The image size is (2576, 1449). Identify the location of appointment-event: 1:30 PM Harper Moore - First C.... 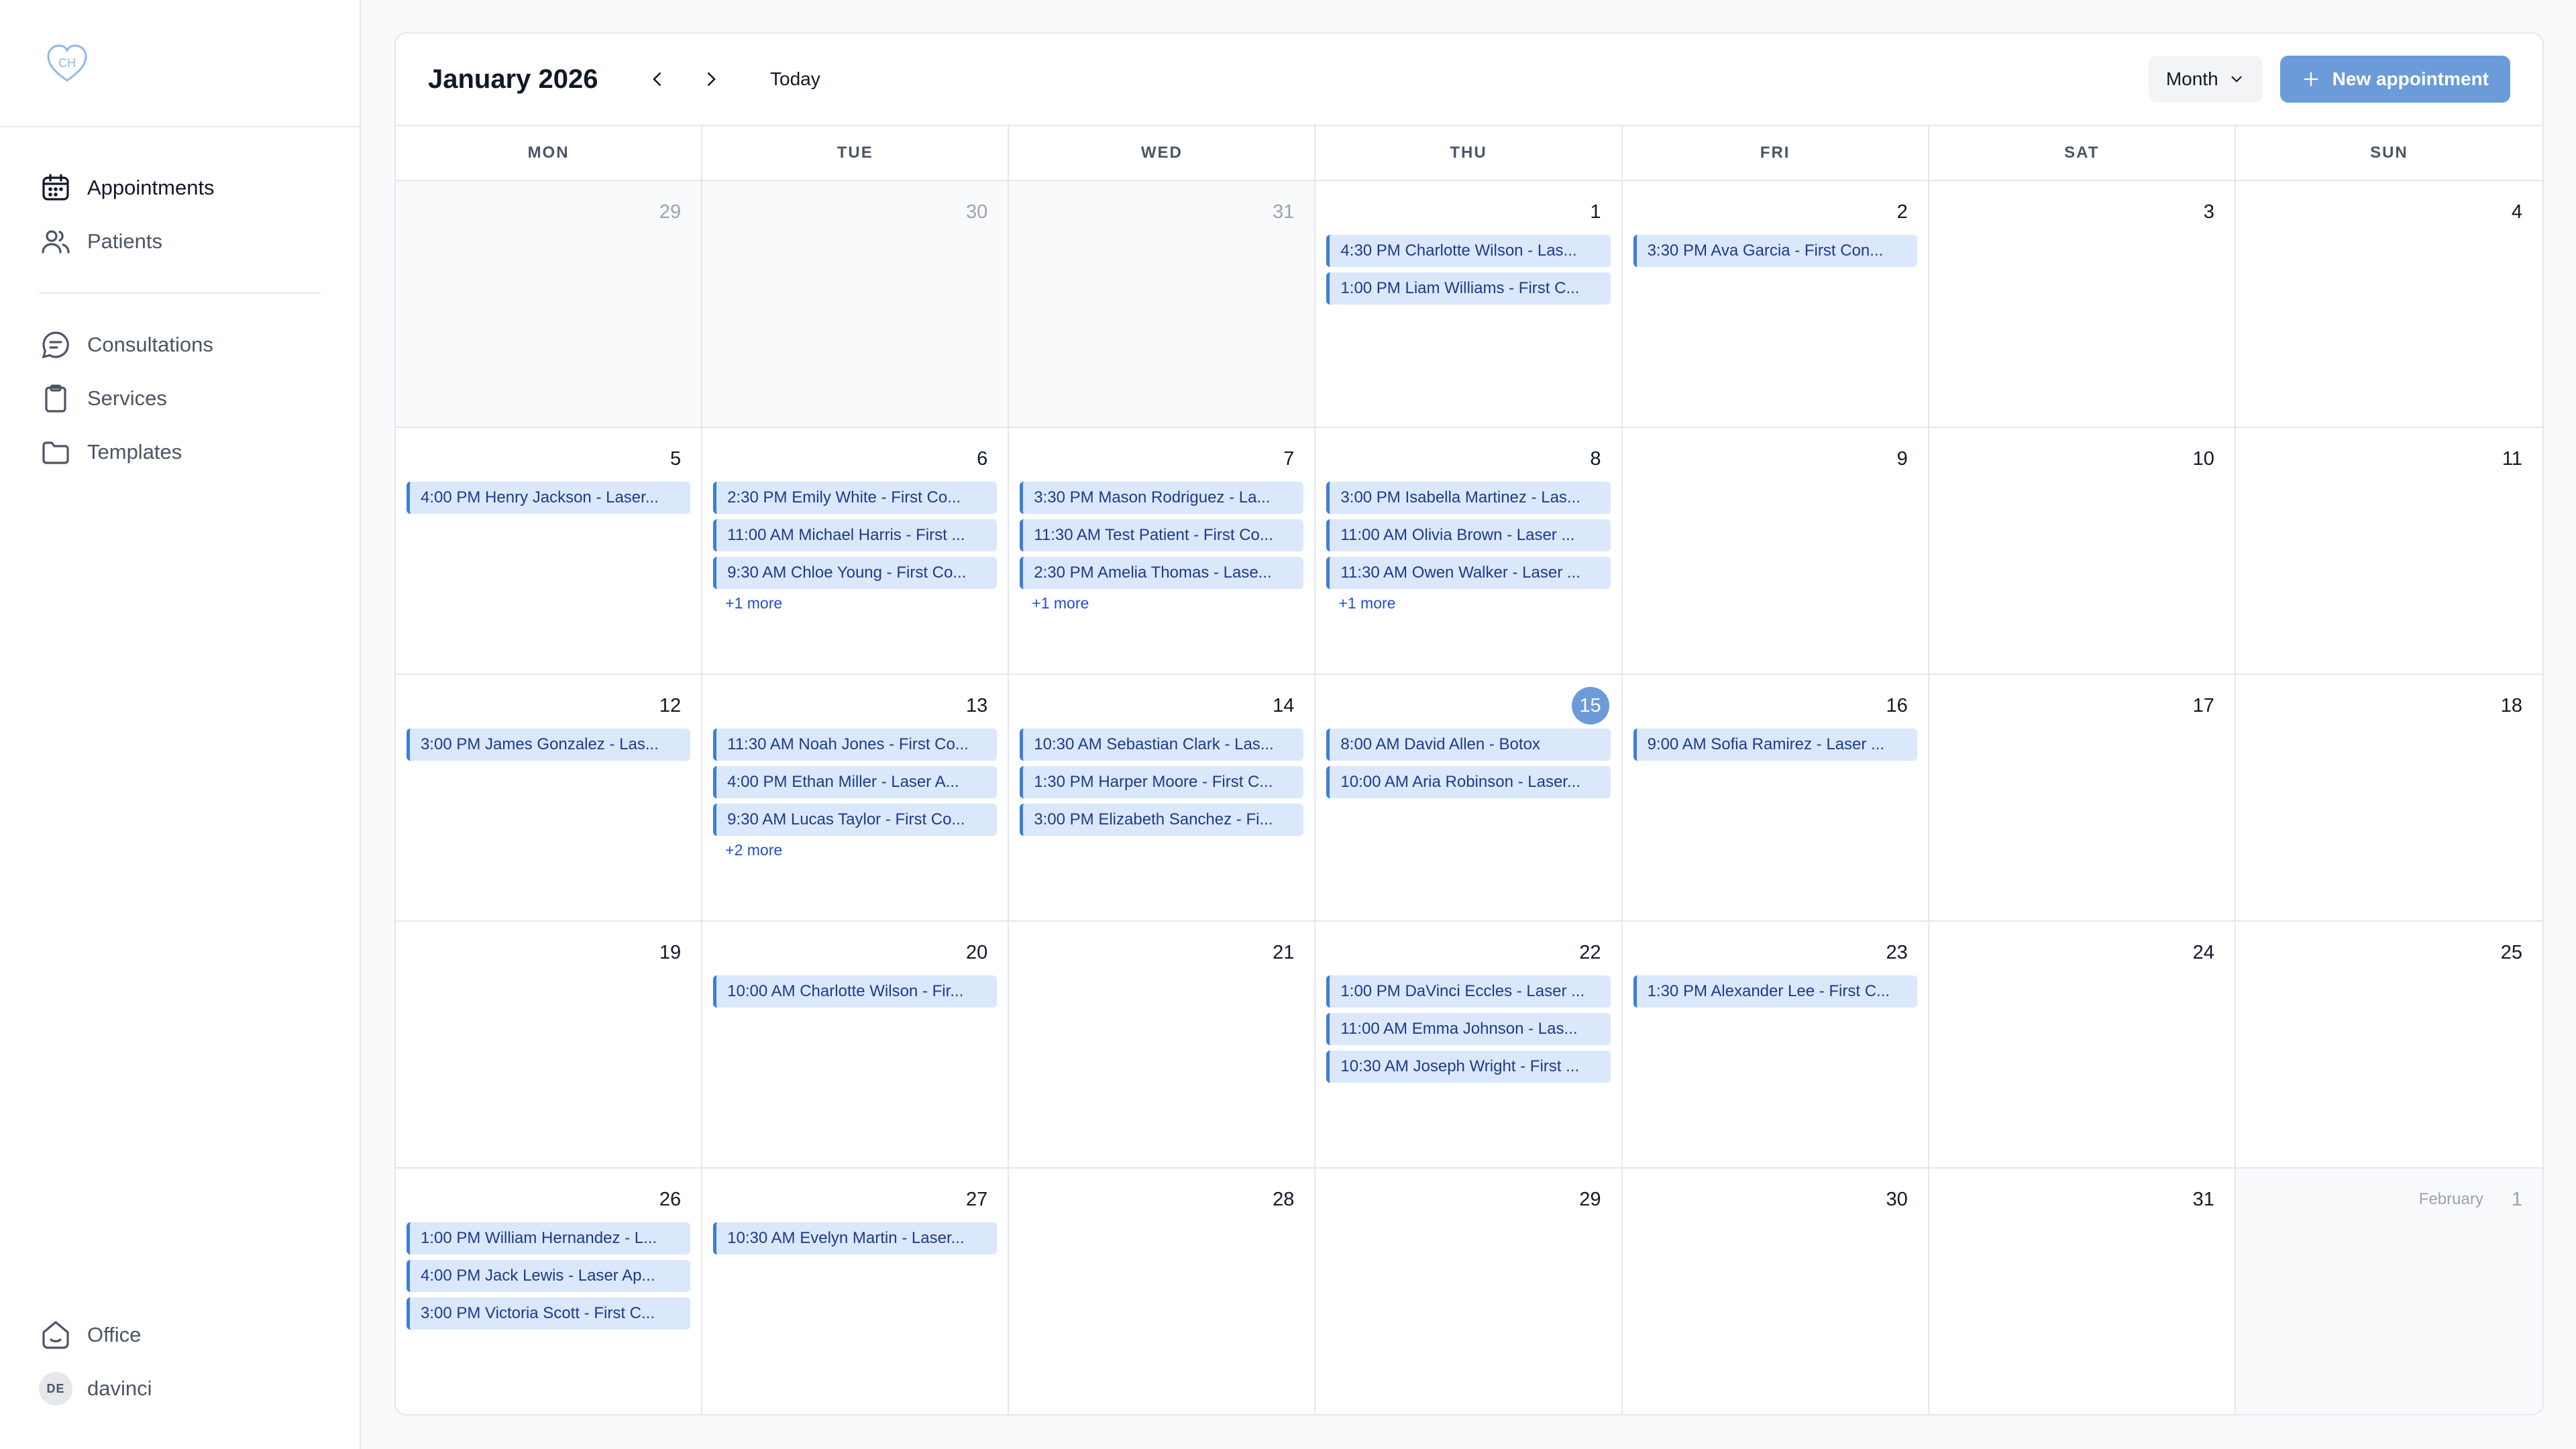
(1162, 782).